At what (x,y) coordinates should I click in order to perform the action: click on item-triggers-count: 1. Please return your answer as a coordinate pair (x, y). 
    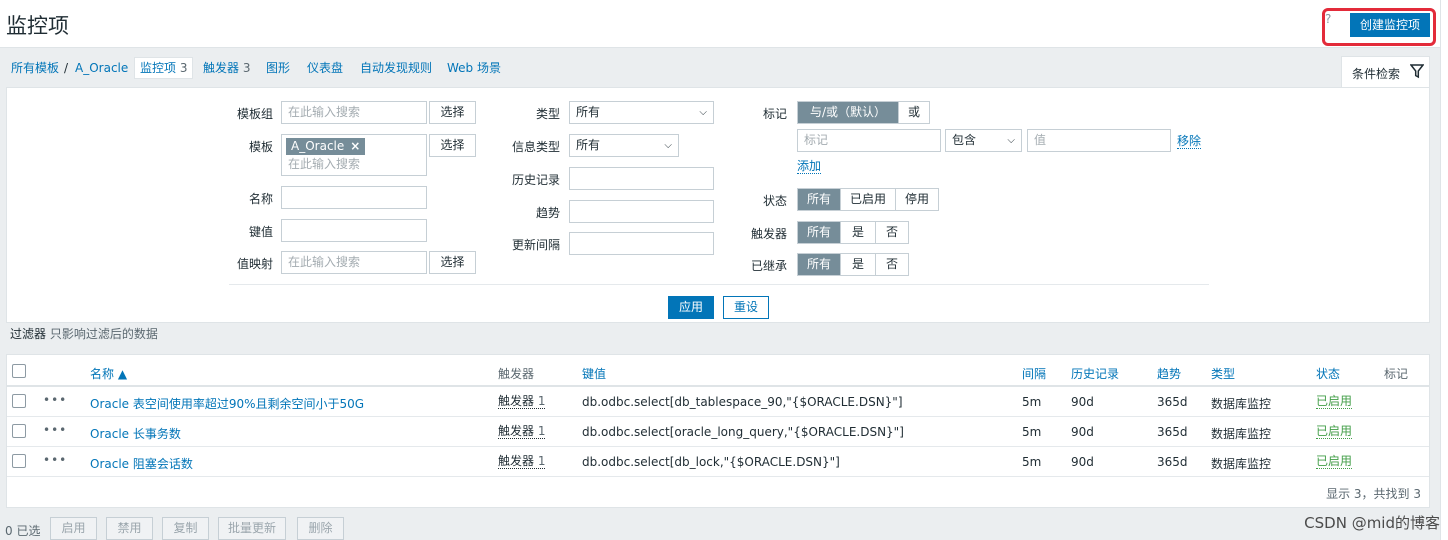
    Looking at the image, I should click on (541, 431).